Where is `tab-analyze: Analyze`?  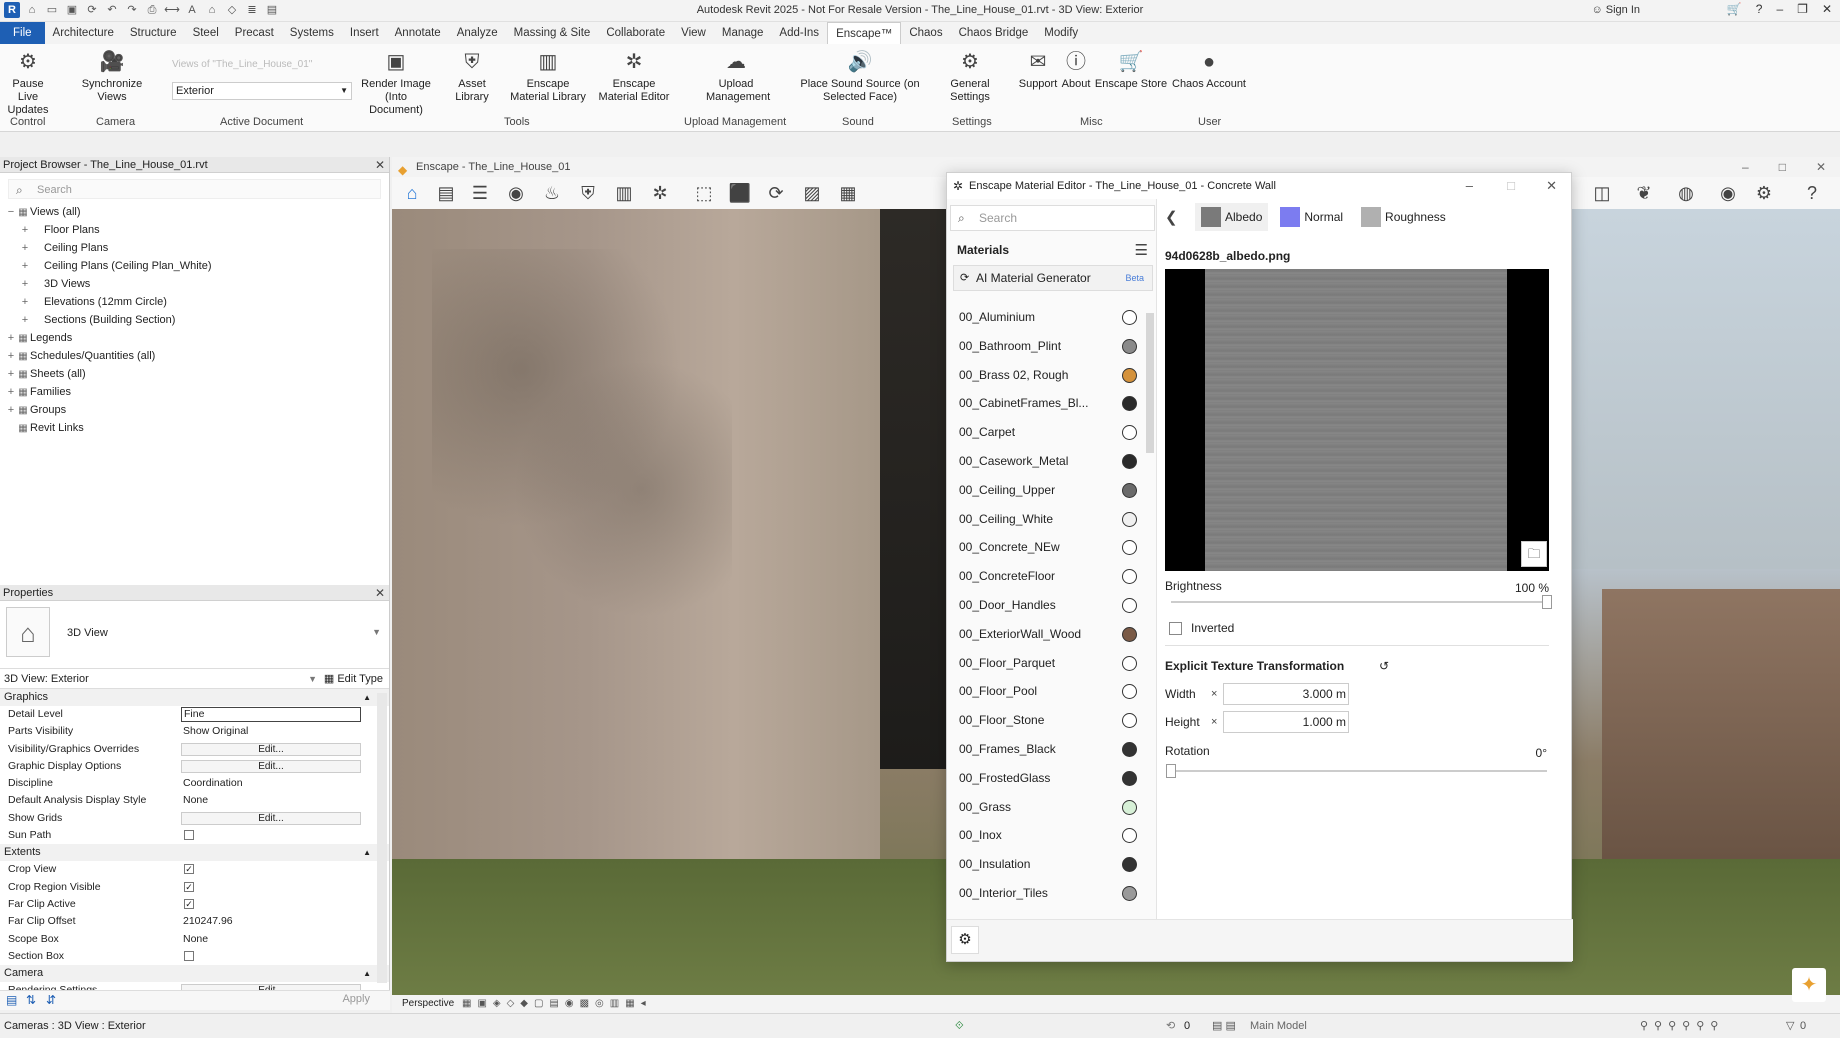 tab-analyze: Analyze is located at coordinates (477, 33).